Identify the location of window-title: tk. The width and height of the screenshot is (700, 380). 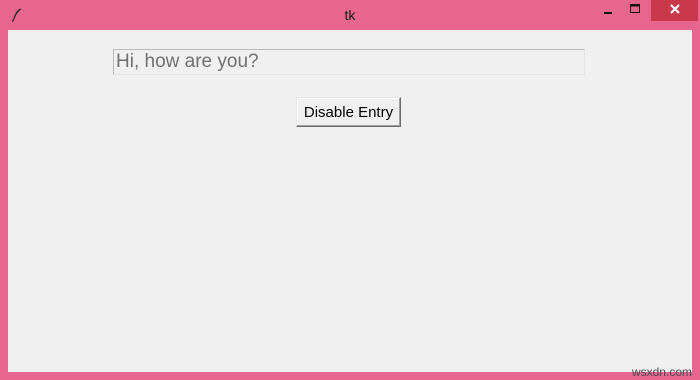
(350, 15).